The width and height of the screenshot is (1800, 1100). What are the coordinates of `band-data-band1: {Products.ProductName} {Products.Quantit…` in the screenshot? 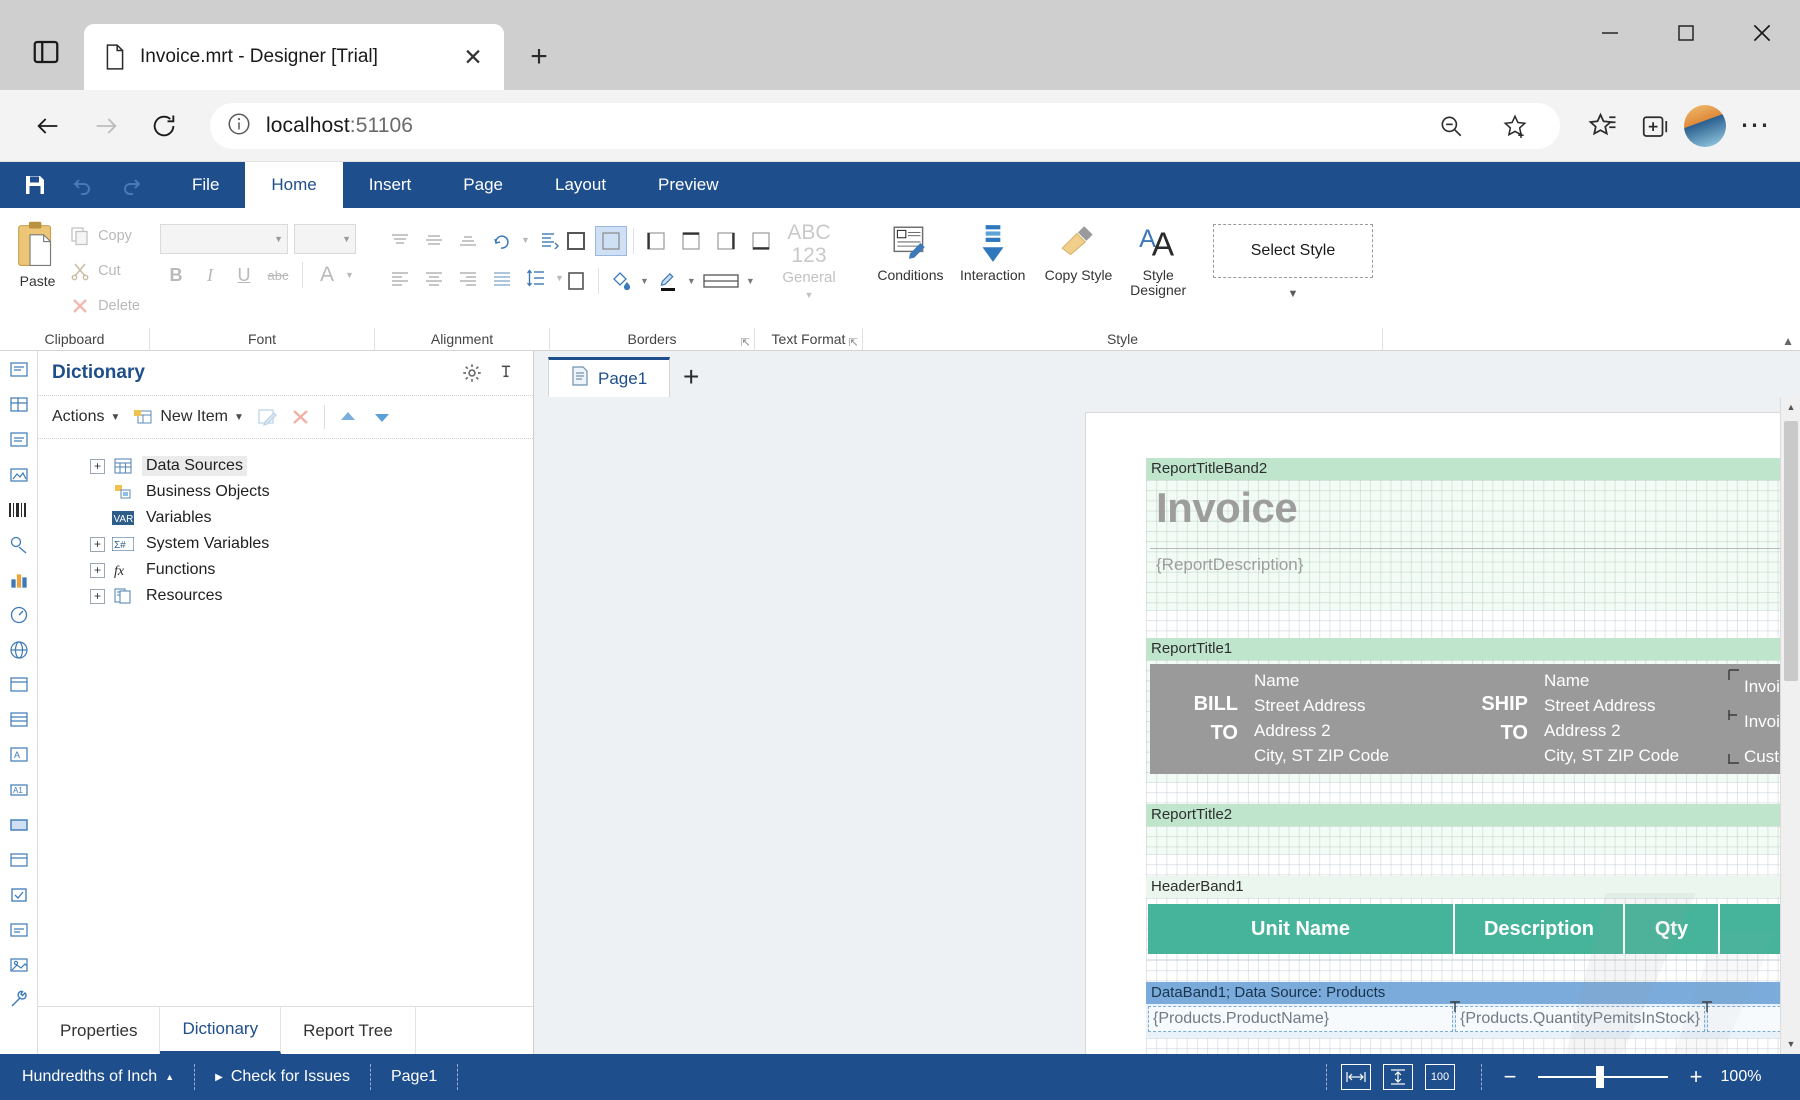 It's located at (1463, 1019).